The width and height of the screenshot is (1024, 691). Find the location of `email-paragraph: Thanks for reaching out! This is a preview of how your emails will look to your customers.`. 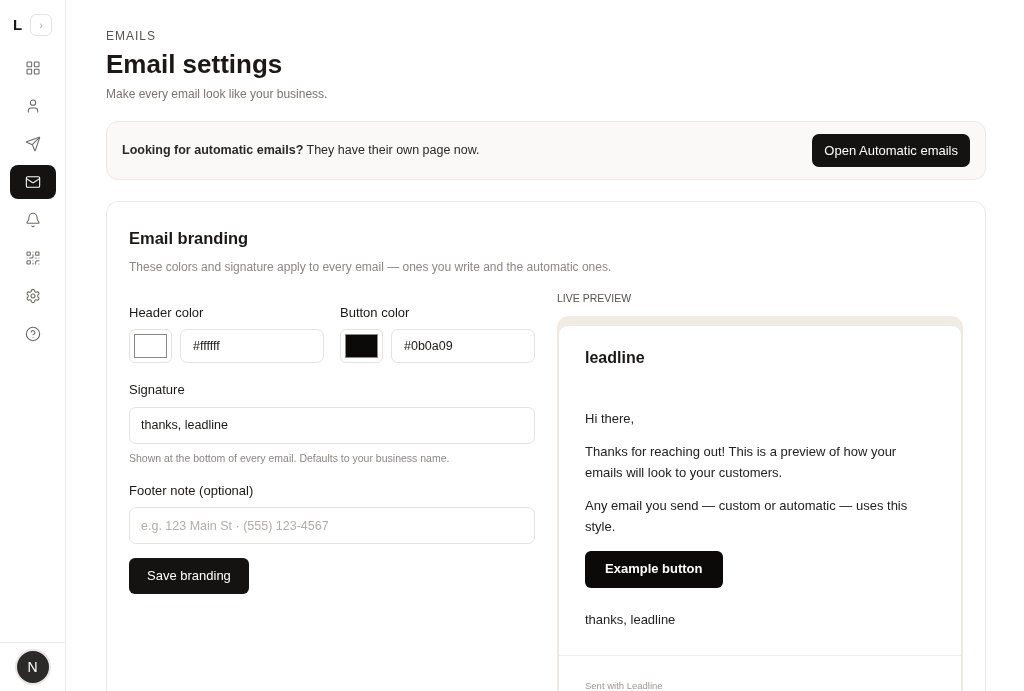

email-paragraph: Thanks for reaching out! This is a preview of how your emails will look to your customers. is located at coordinates (741, 462).